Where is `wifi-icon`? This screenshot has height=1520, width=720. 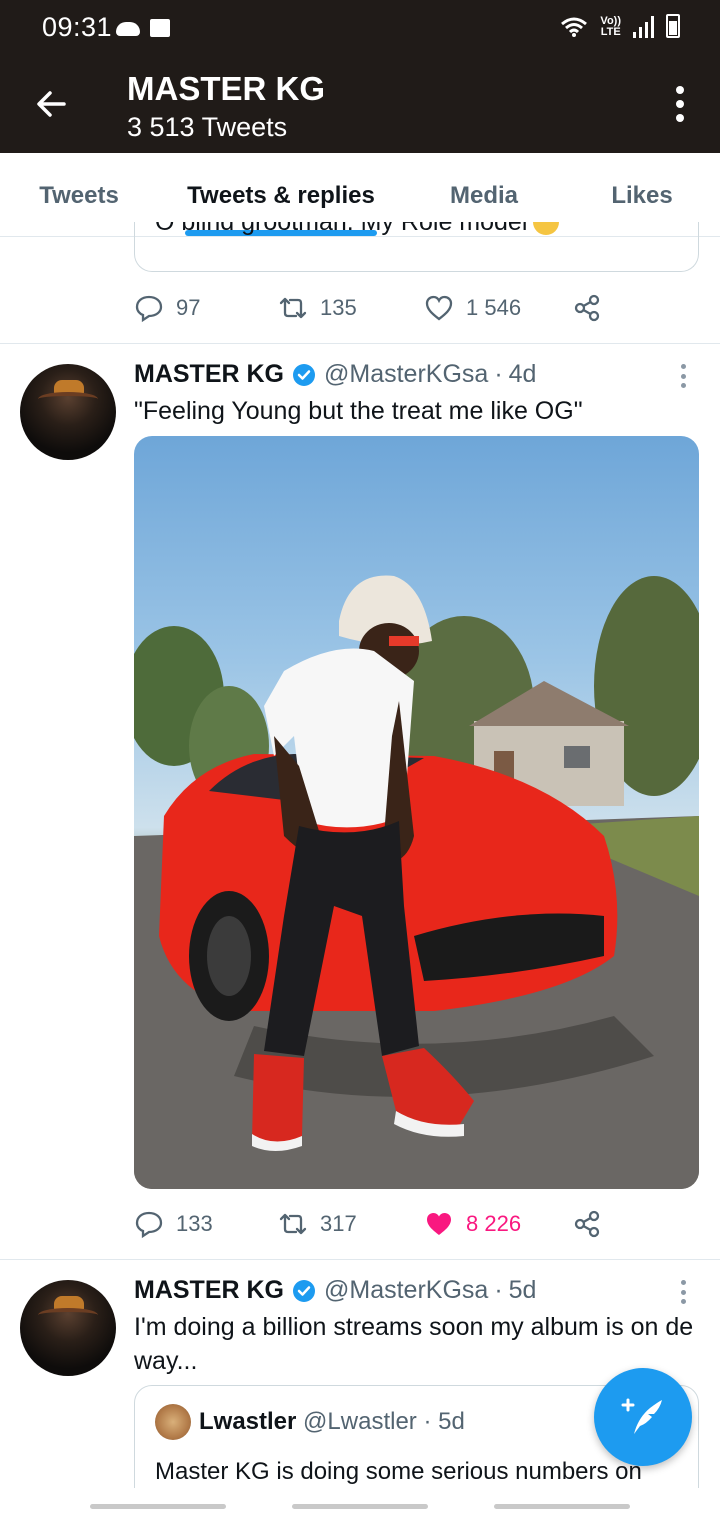 wifi-icon is located at coordinates (574, 27).